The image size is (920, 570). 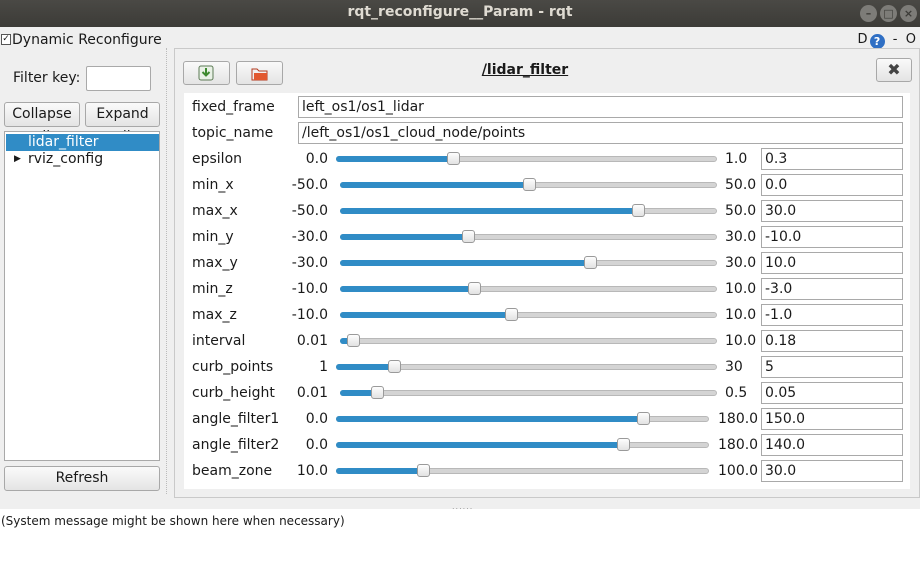 I want to click on param-min-value: 1, so click(x=323, y=367).